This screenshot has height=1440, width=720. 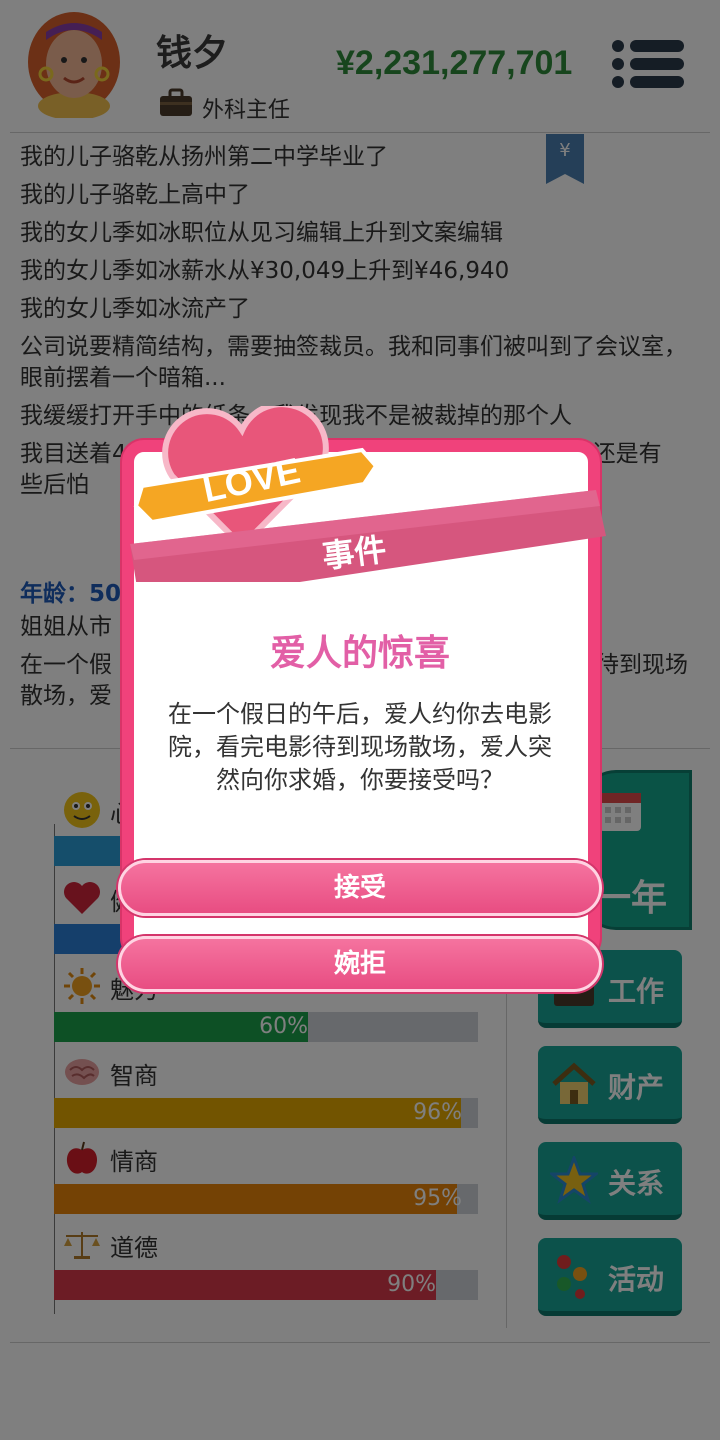 I want to click on event-ribbon-label: 事件, so click(x=354, y=553).